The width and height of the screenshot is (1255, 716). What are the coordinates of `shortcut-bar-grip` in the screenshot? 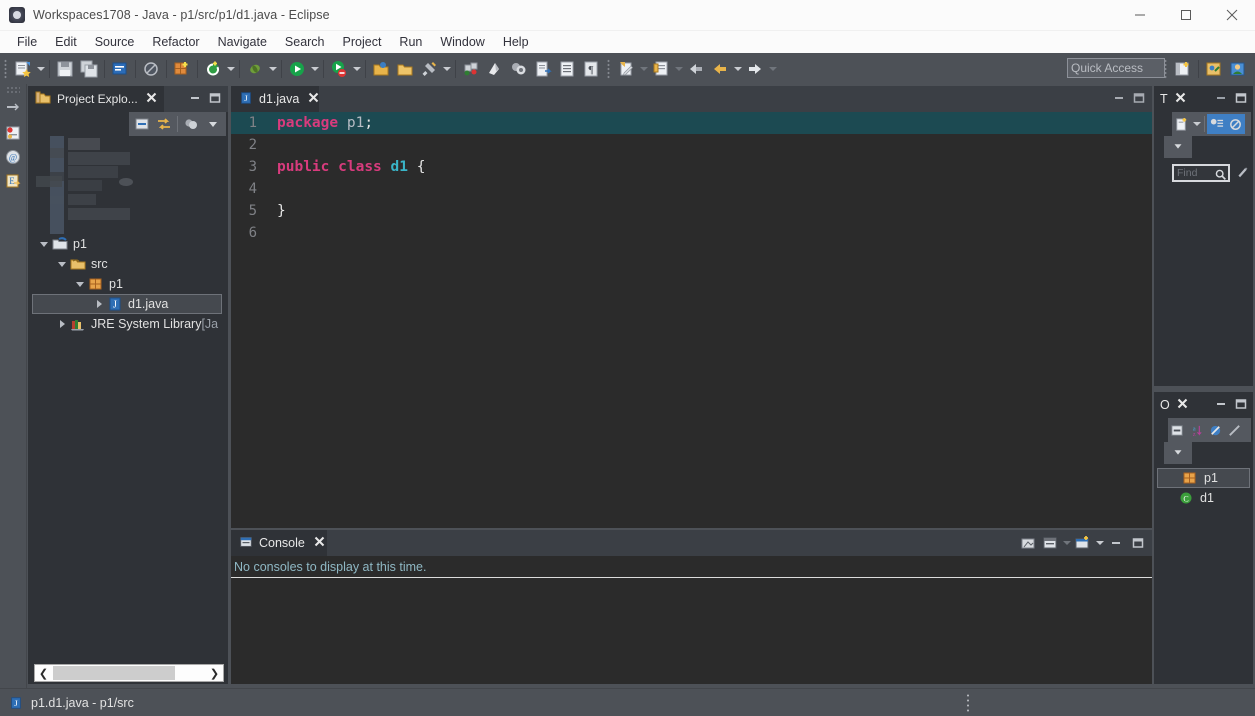 It's located at (13, 90).